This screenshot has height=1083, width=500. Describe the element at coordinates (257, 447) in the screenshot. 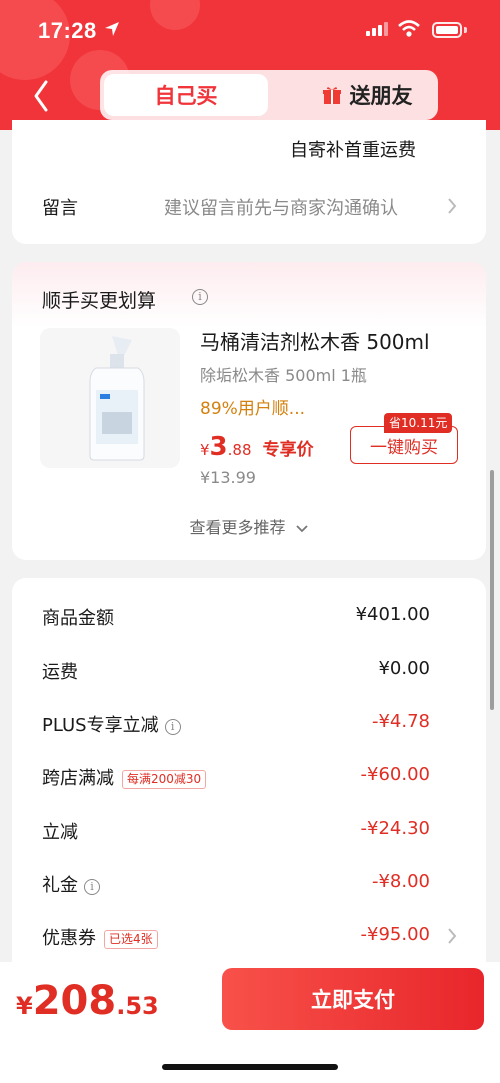

I see `product-price: ¥3.88 专享价` at that location.